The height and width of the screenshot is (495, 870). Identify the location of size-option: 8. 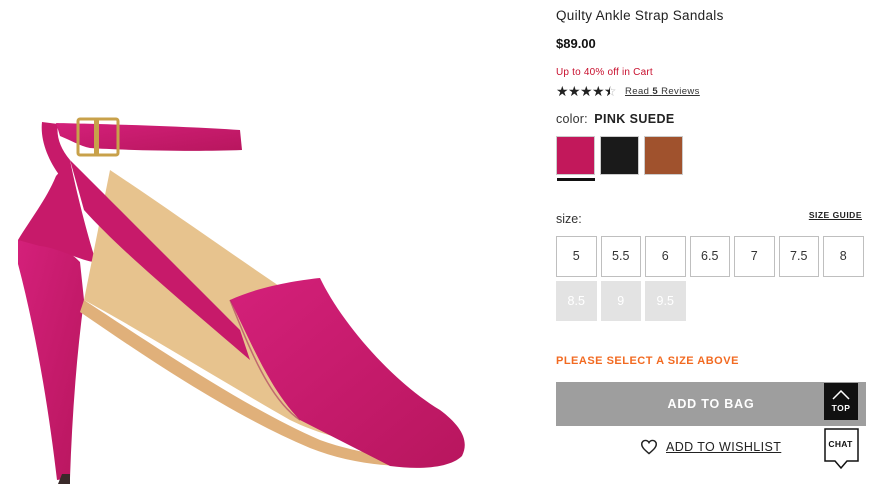
(843, 256).